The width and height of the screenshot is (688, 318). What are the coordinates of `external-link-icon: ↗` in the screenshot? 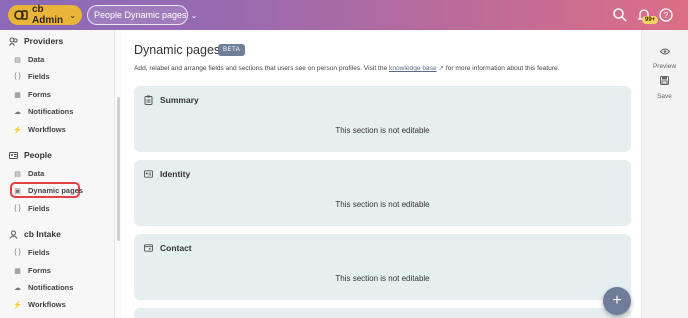 It's located at (441, 68).